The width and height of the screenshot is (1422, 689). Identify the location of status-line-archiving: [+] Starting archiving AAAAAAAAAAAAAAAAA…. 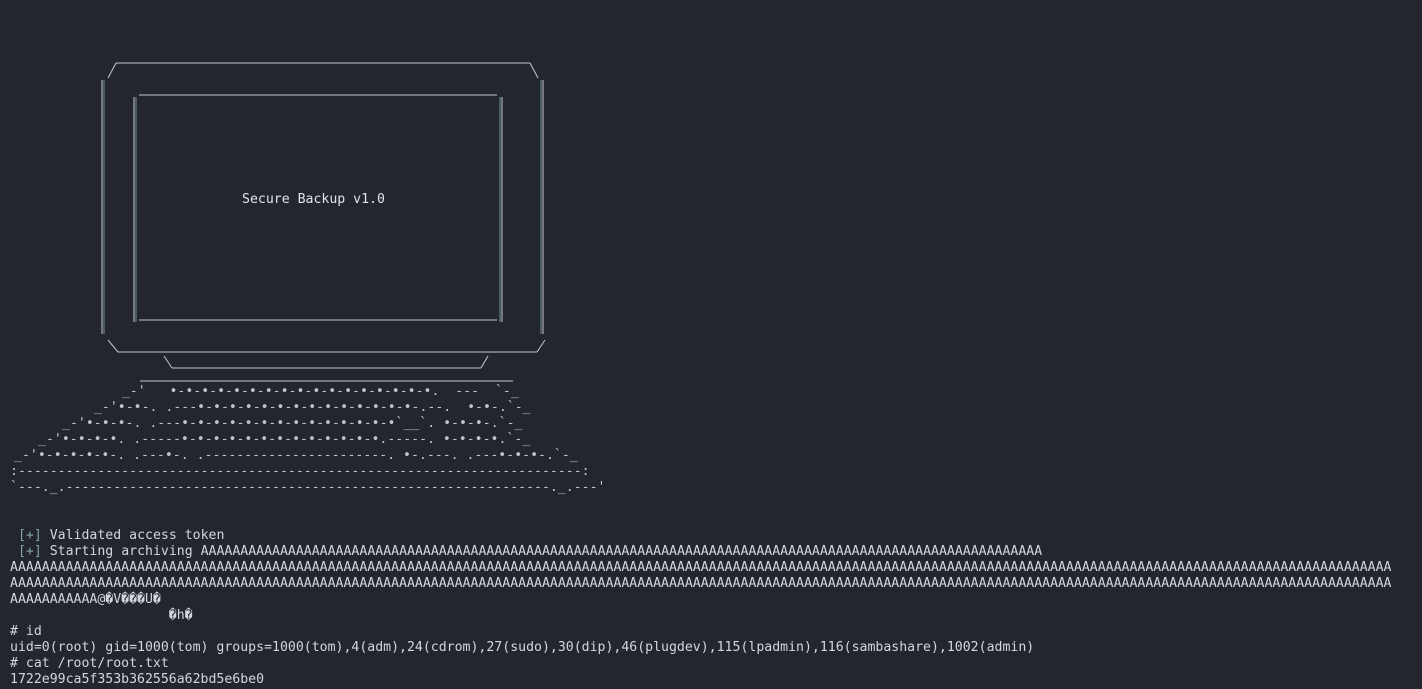
(526, 552).